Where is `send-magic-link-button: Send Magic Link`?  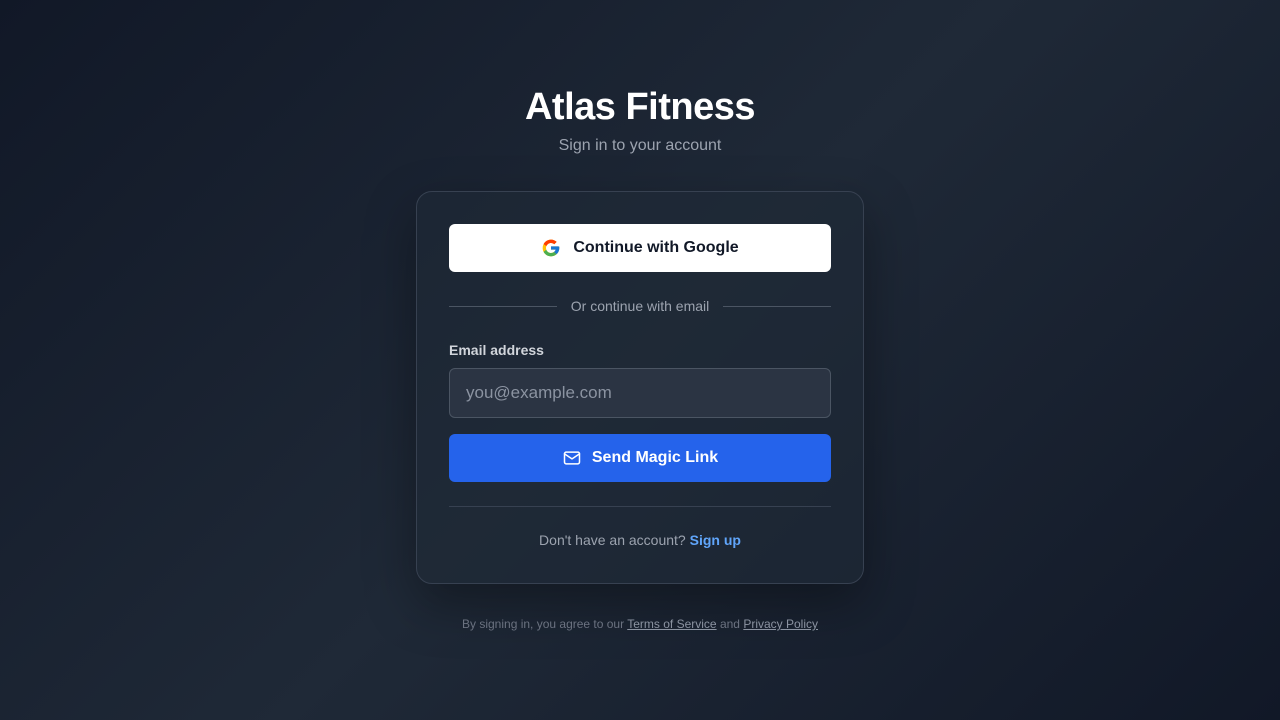
send-magic-link-button: Send Magic Link is located at coordinates (640, 458).